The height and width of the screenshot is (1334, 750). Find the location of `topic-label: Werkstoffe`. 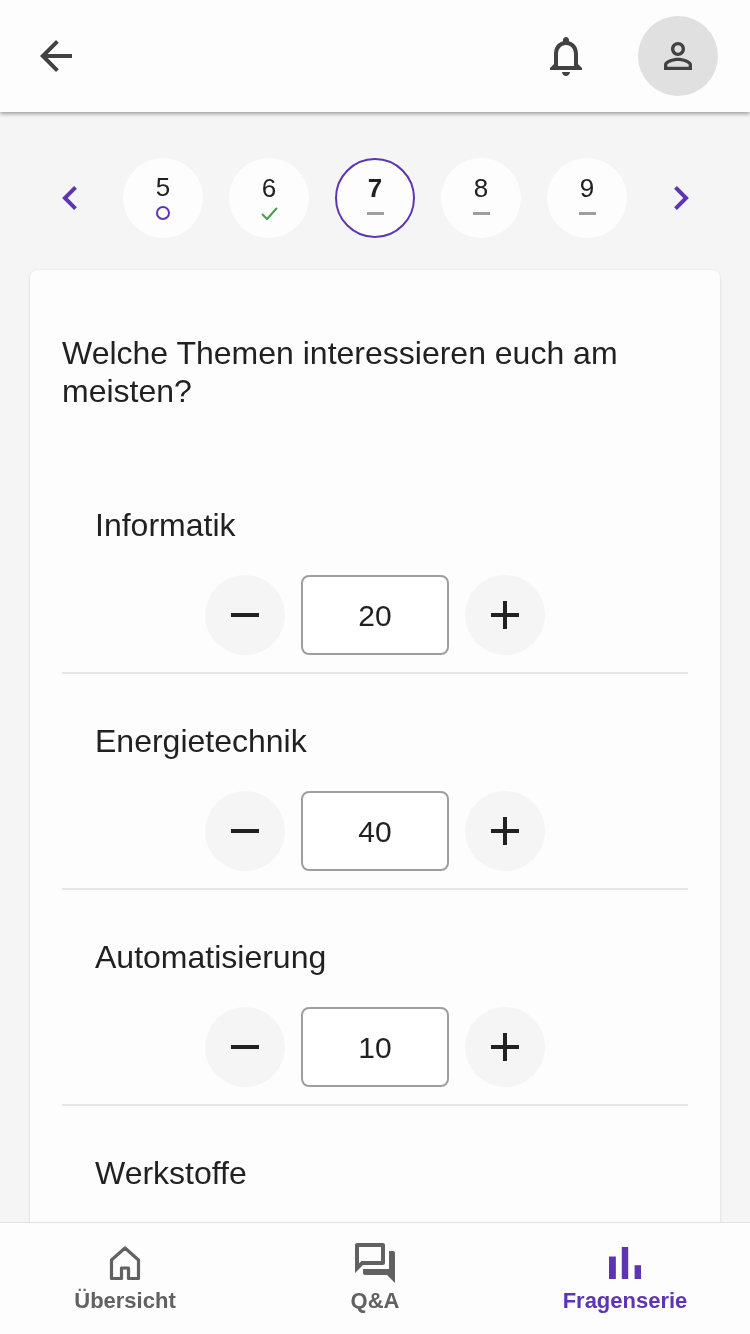

topic-label: Werkstoffe is located at coordinates (171, 1173).